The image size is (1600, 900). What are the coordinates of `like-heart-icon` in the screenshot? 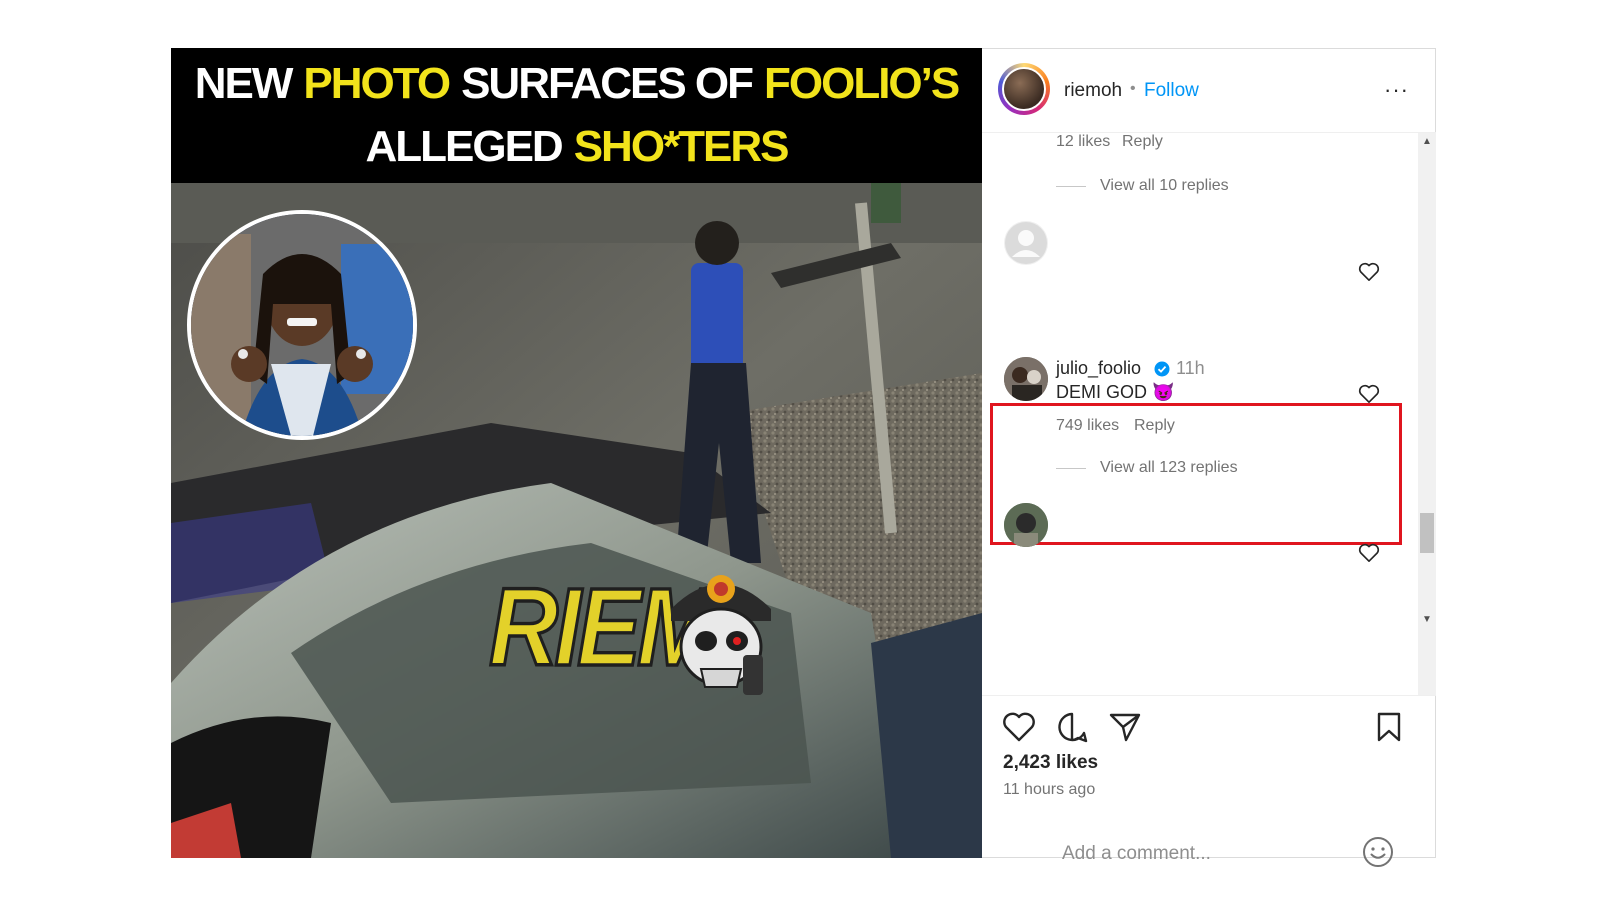 It's located at (1019, 727).